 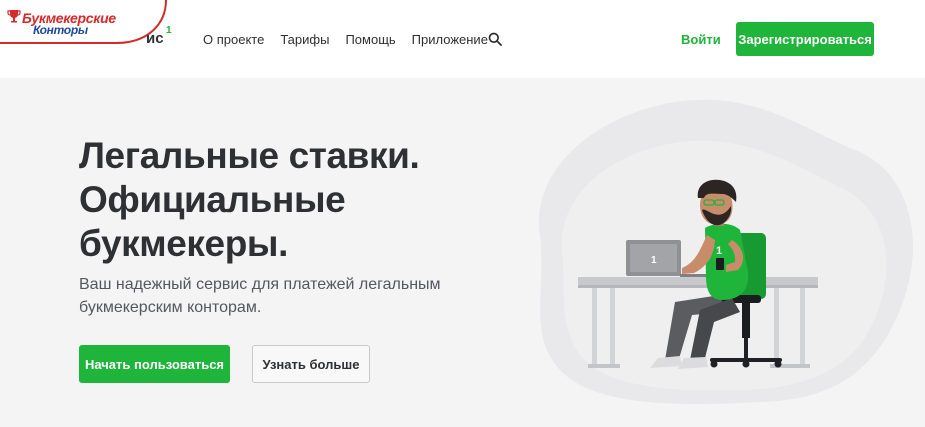 What do you see at coordinates (654, 260) in the screenshot?
I see `laptop-mark: 1` at bounding box center [654, 260].